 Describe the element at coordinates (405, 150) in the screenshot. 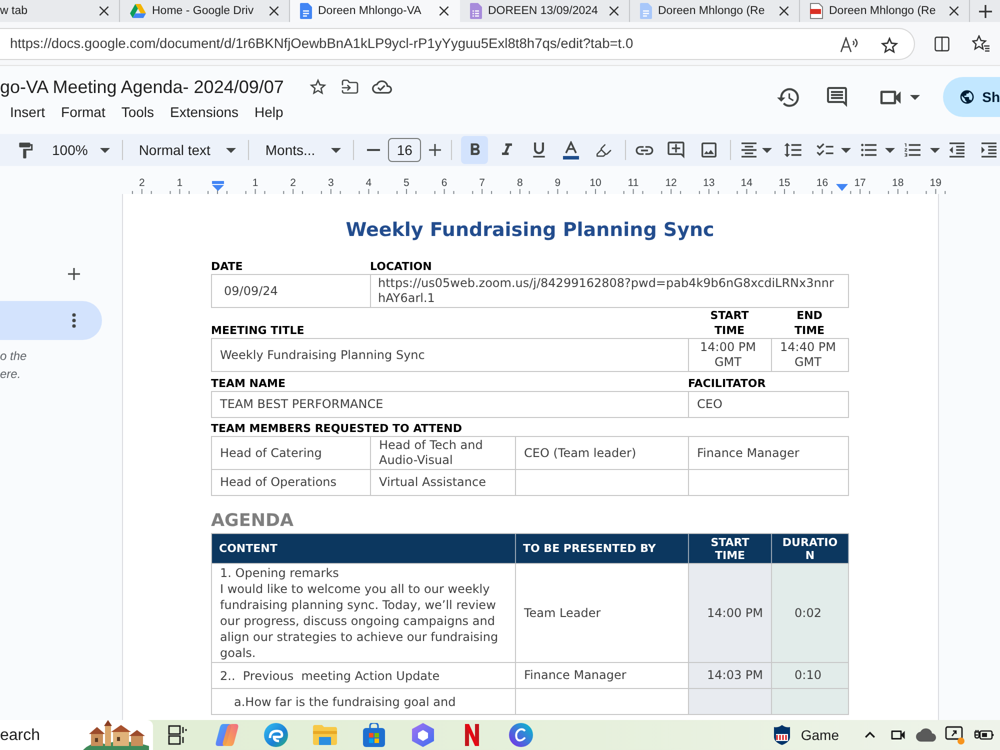

I see `font-size-field: 16` at that location.